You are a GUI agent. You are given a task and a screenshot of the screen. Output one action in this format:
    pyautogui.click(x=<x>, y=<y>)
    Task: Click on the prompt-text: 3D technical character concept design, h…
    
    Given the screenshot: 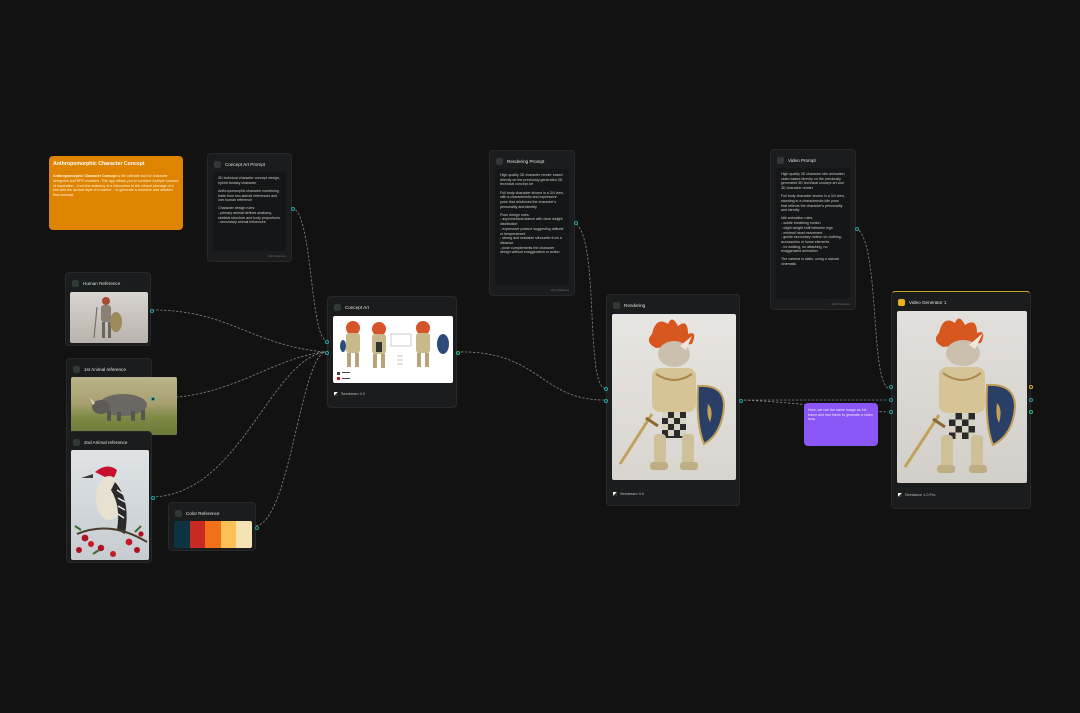 What is the action you would take?
    pyautogui.click(x=249, y=211)
    